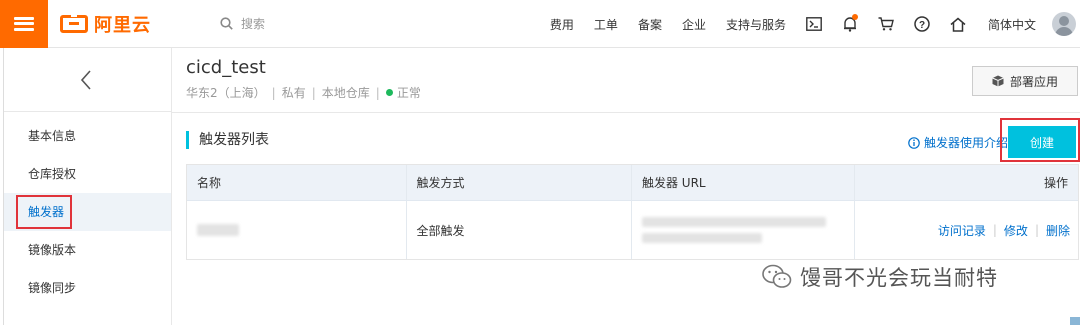 Image resolution: width=1080 pixels, height=325 pixels. I want to click on watermark-text: 馒哥不光会玩当耐特, so click(899, 278).